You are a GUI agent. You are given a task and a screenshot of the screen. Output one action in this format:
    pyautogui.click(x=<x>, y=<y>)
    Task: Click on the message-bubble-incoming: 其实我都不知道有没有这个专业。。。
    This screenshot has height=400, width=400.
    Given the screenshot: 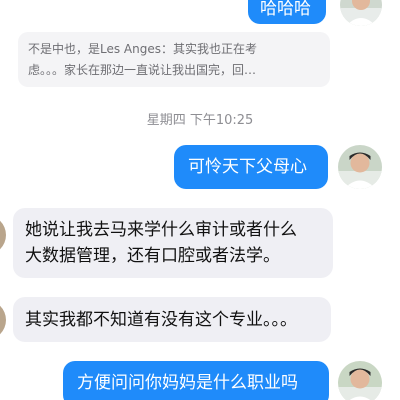 What is the action you would take?
    pyautogui.click(x=172, y=319)
    